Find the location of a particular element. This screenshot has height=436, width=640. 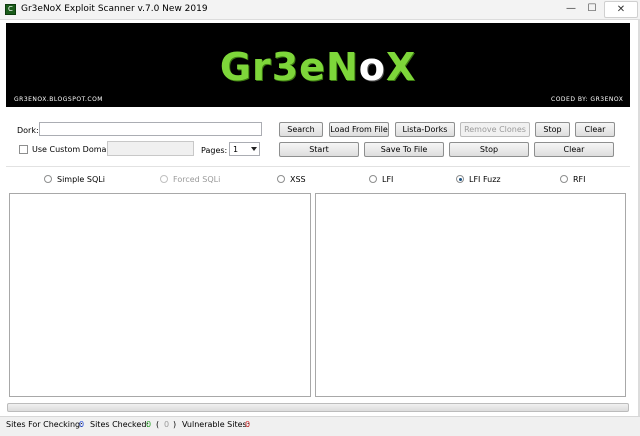

search-button: Search is located at coordinates (301, 129).